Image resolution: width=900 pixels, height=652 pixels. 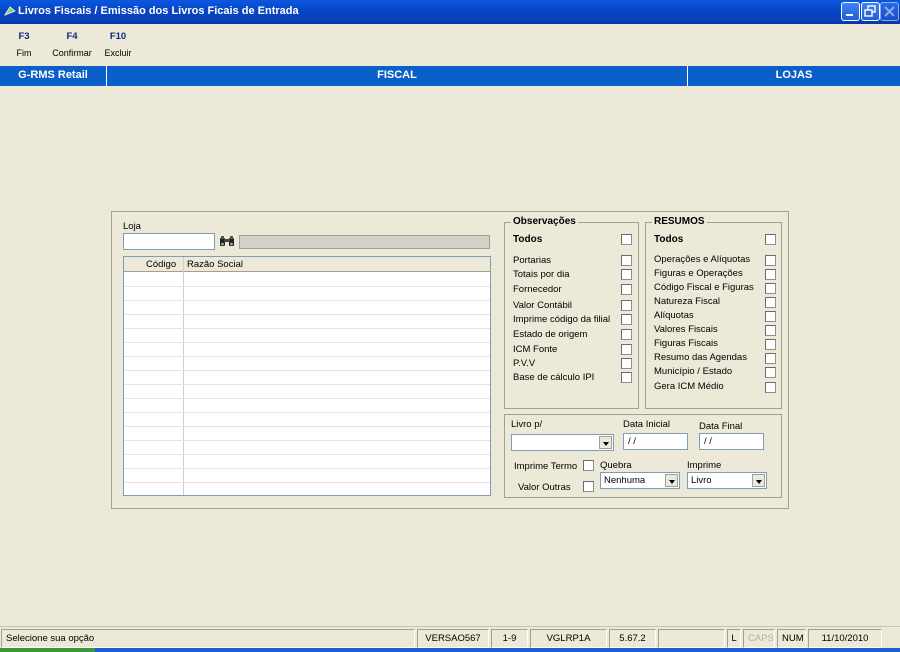 What do you see at coordinates (208, 638) in the screenshot?
I see `status-message: Selecione sua opção` at bounding box center [208, 638].